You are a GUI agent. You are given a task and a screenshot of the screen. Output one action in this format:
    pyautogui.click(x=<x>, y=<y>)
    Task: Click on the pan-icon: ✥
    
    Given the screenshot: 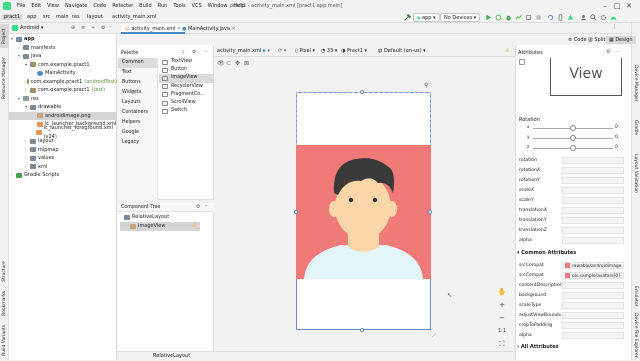 What is the action you would take?
    pyautogui.click(x=237, y=63)
    